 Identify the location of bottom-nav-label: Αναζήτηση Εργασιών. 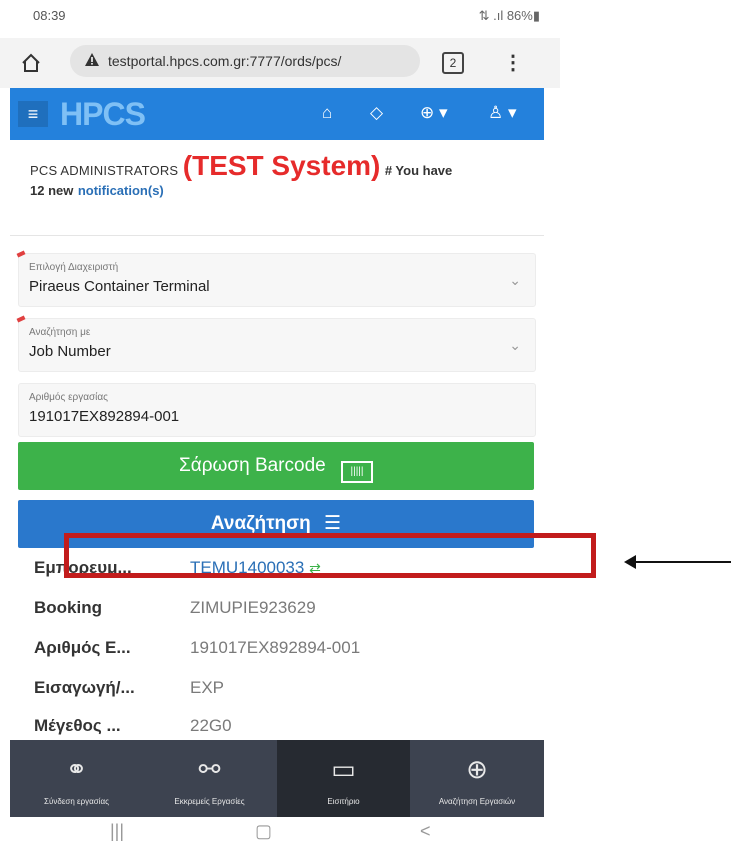
(477, 801).